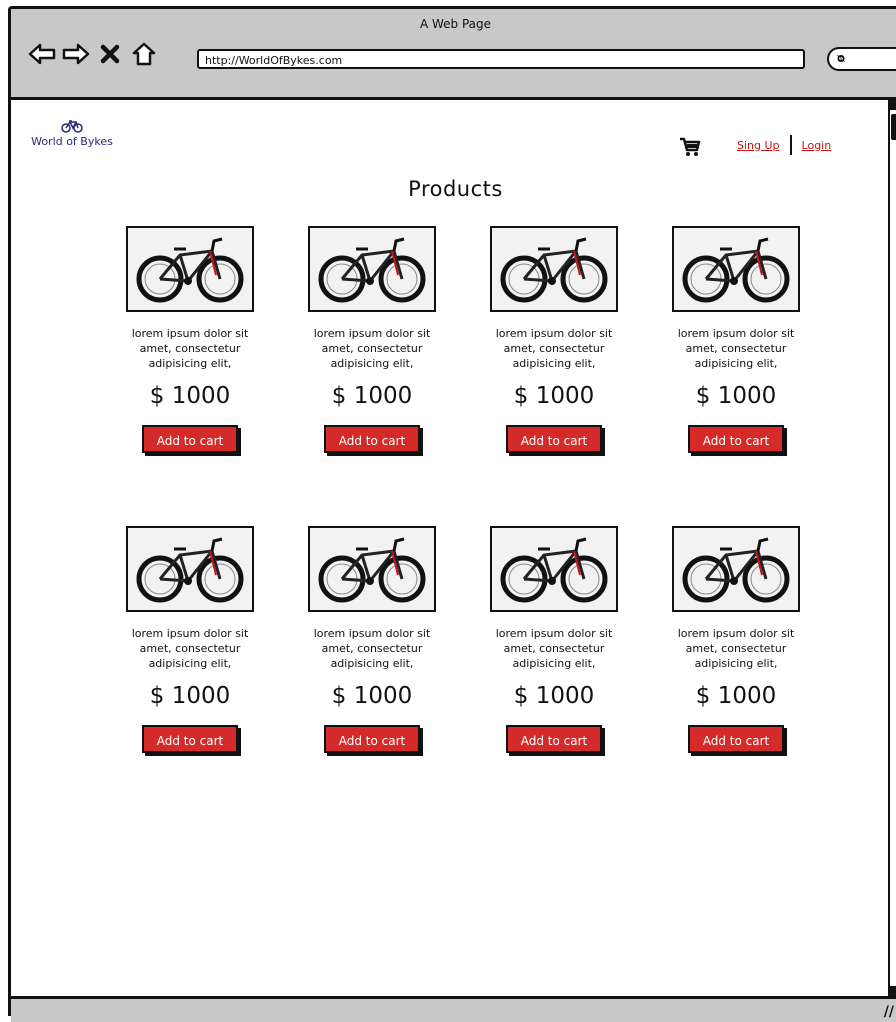 This screenshot has height=1022, width=896. Describe the element at coordinates (455, 189) in the screenshot. I see `page-title: Products` at that location.